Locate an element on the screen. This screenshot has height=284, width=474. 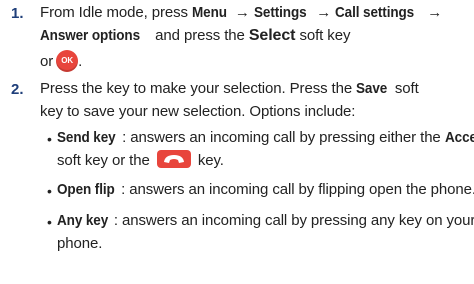
select-label: Select is located at coordinates (272, 35).